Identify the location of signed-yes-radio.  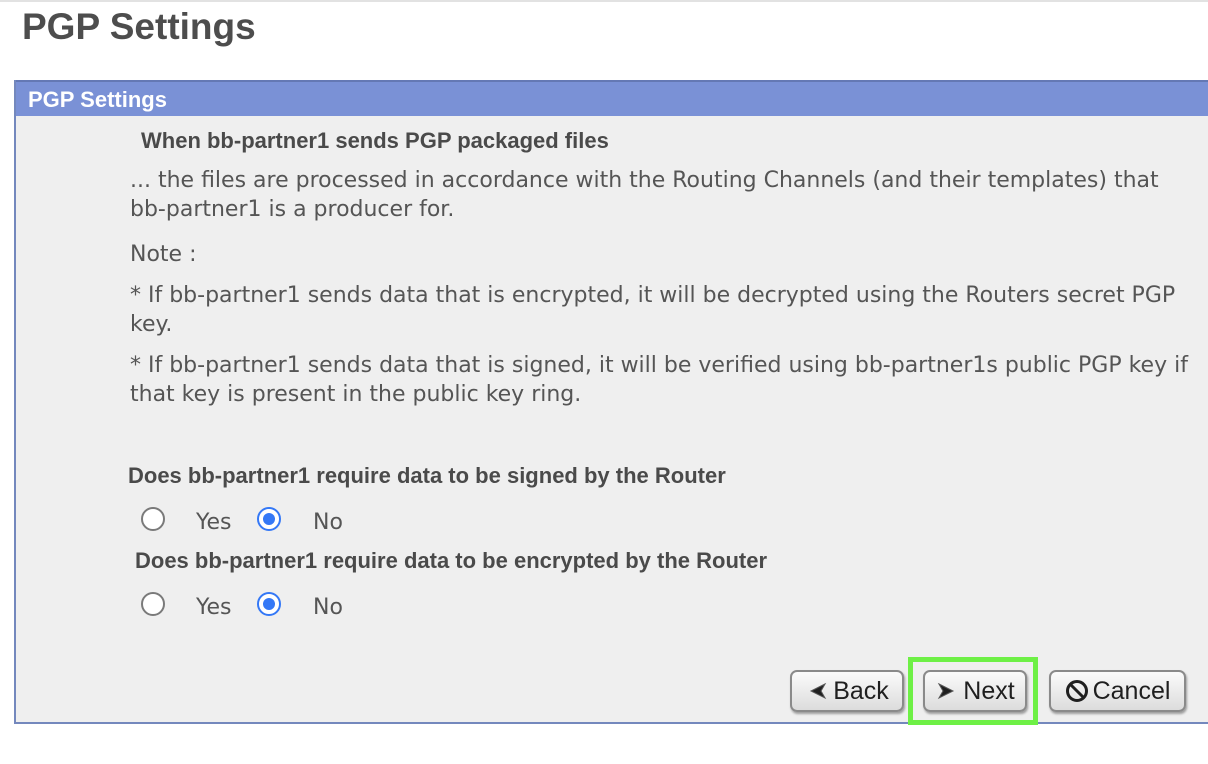
(153, 519).